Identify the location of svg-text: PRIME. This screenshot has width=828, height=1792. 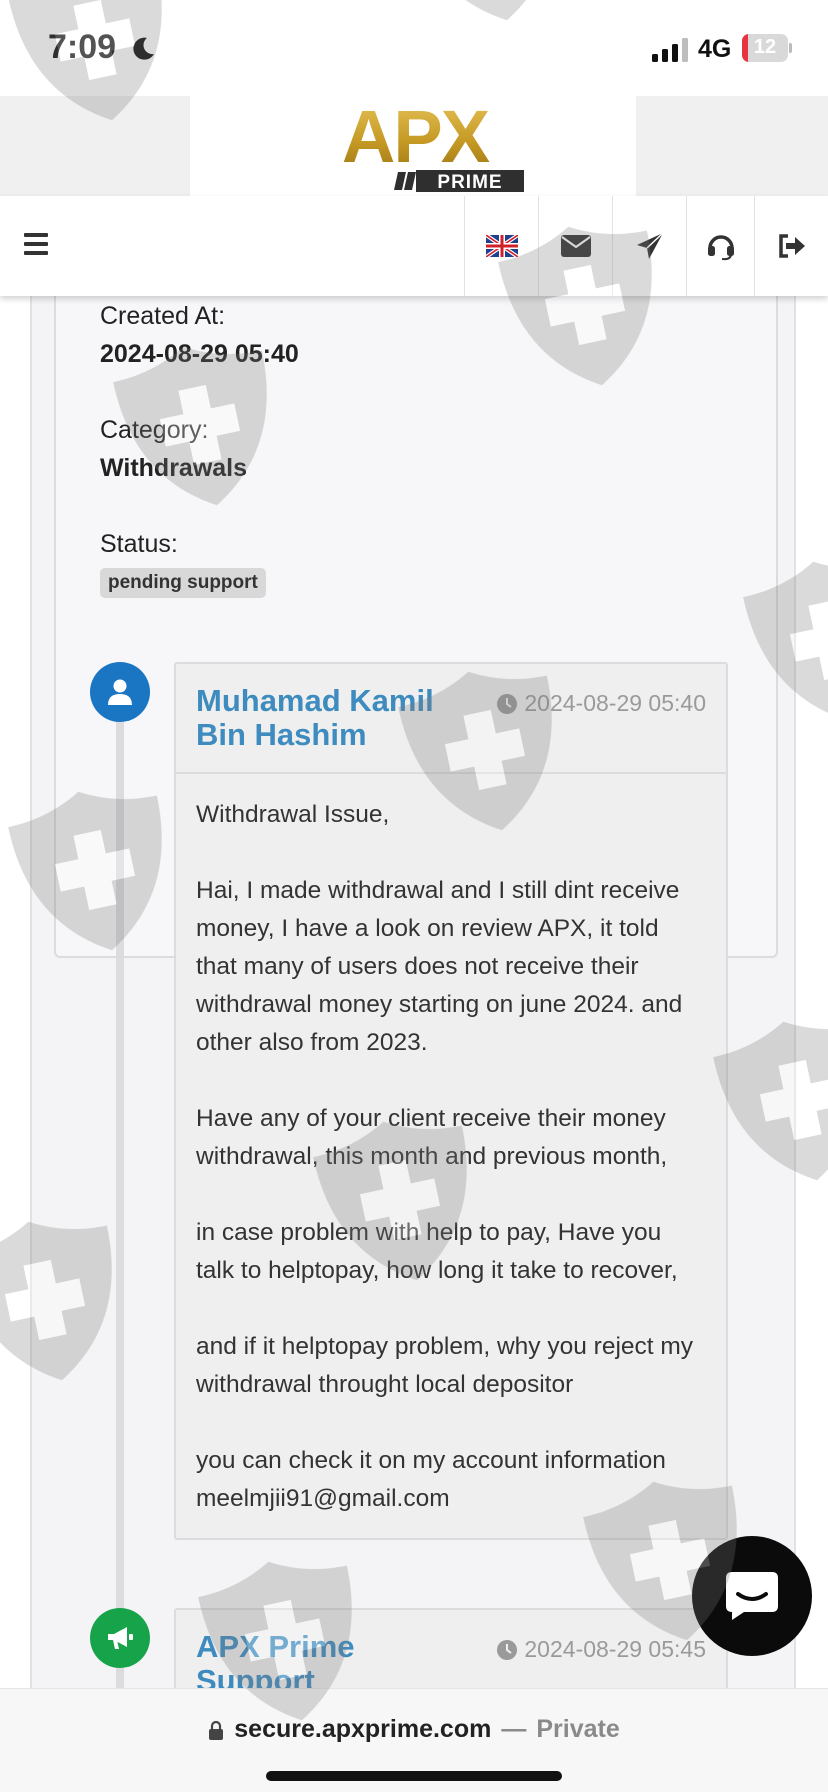
(469, 182).